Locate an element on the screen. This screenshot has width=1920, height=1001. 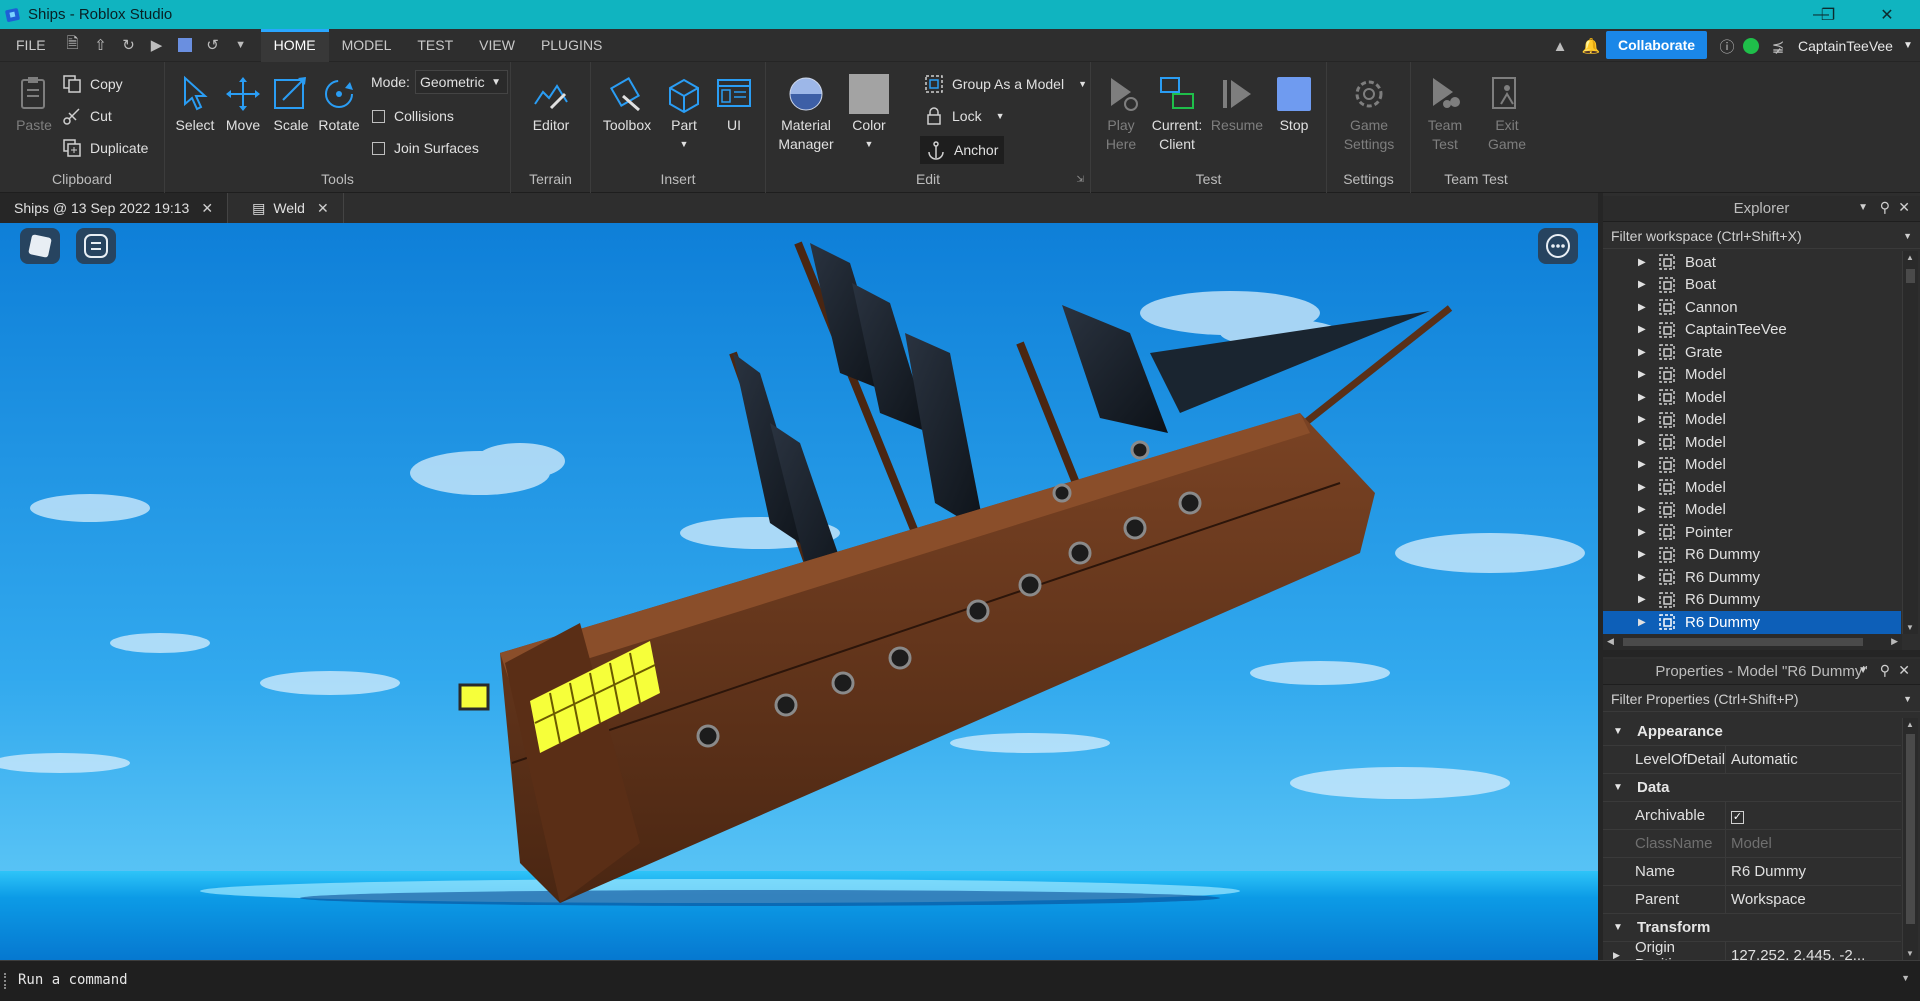
collaborate-button: Collaborate is located at coordinates (1657, 45).